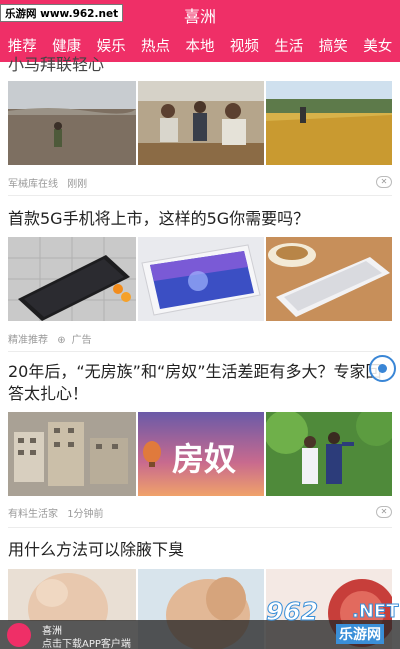 Image resolution: width=400 pixels, height=649 pixels. What do you see at coordinates (19, 635) in the screenshot?
I see `app-logo-icon` at bounding box center [19, 635].